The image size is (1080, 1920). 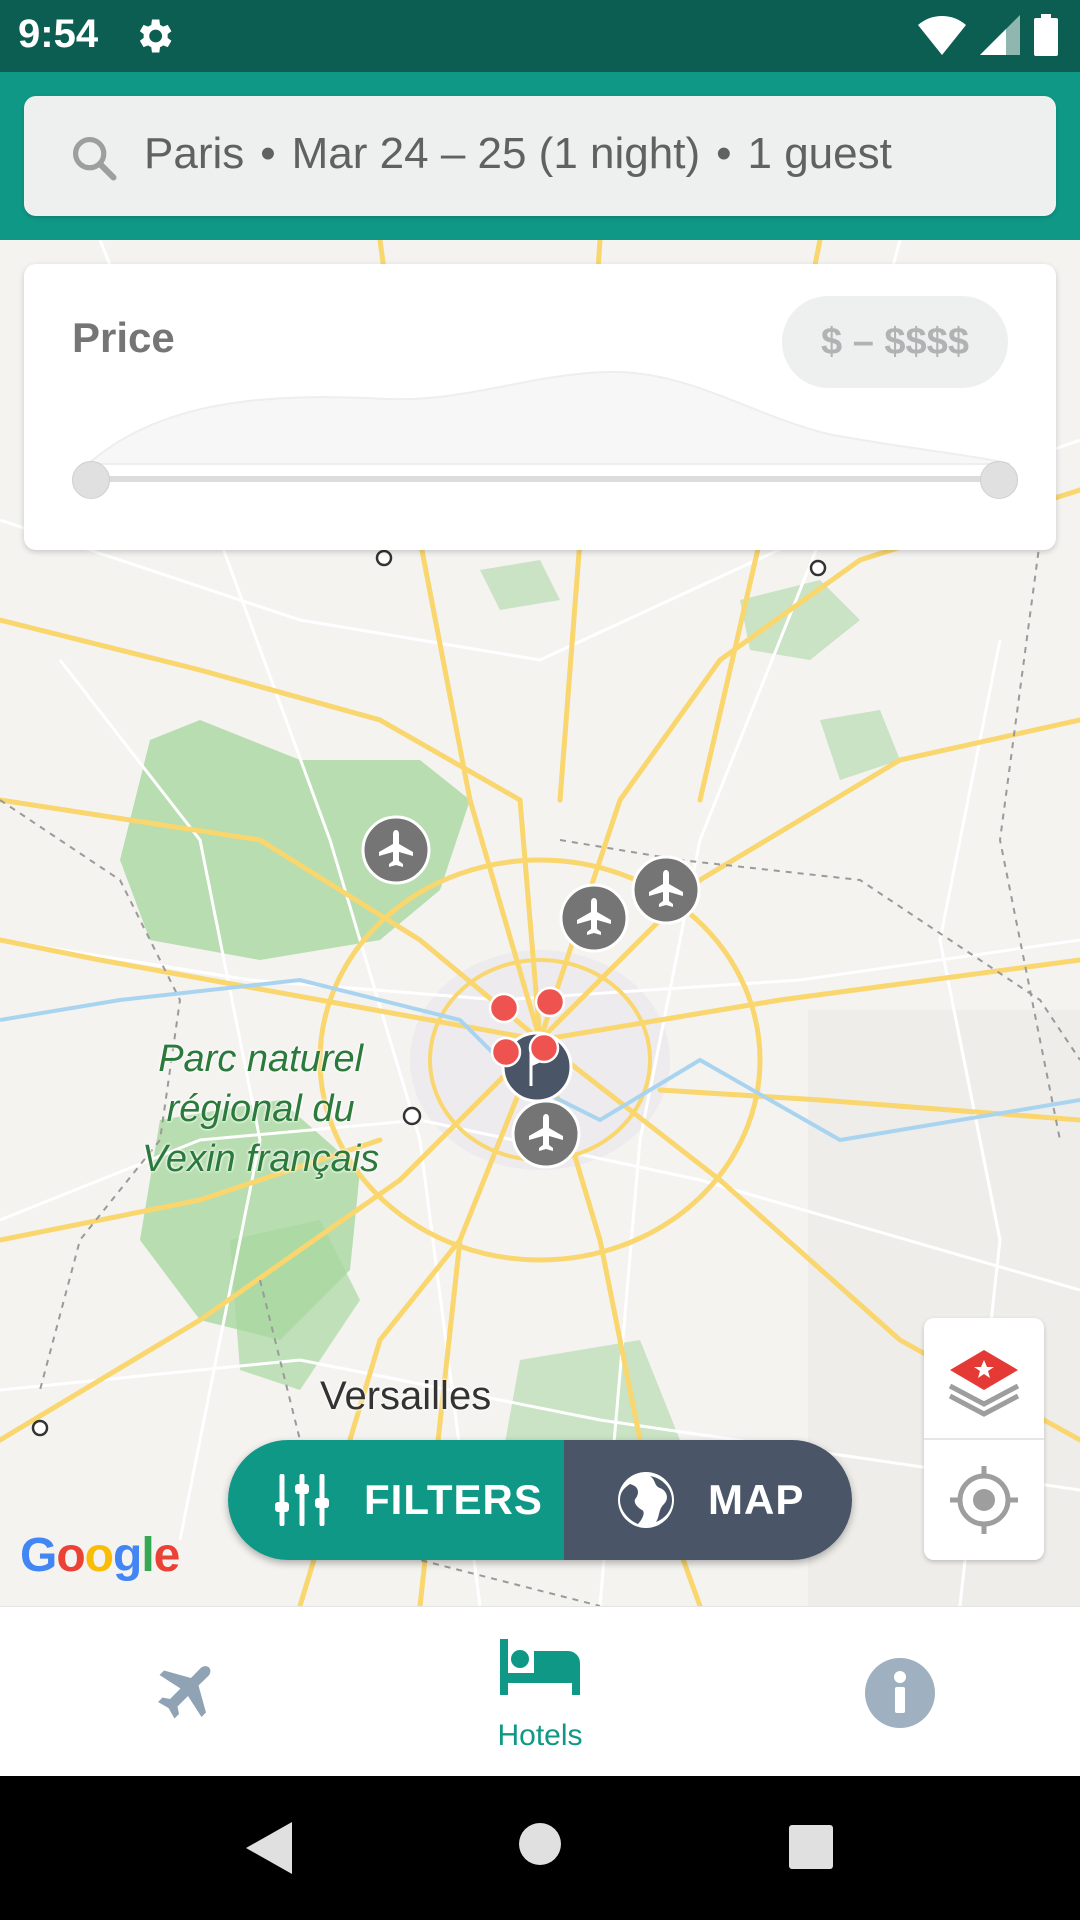 I want to click on my-location-button, so click(x=984, y=1500).